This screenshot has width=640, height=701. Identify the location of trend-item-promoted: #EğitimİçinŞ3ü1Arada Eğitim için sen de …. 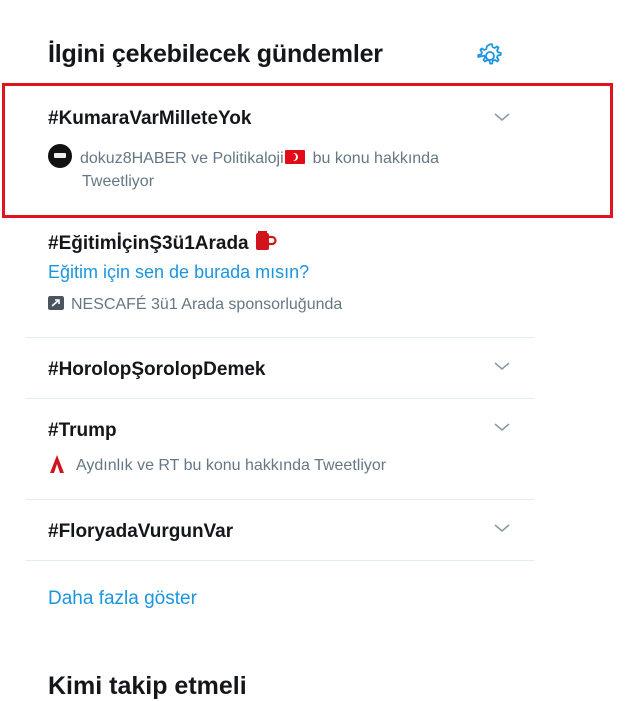
(280, 278).